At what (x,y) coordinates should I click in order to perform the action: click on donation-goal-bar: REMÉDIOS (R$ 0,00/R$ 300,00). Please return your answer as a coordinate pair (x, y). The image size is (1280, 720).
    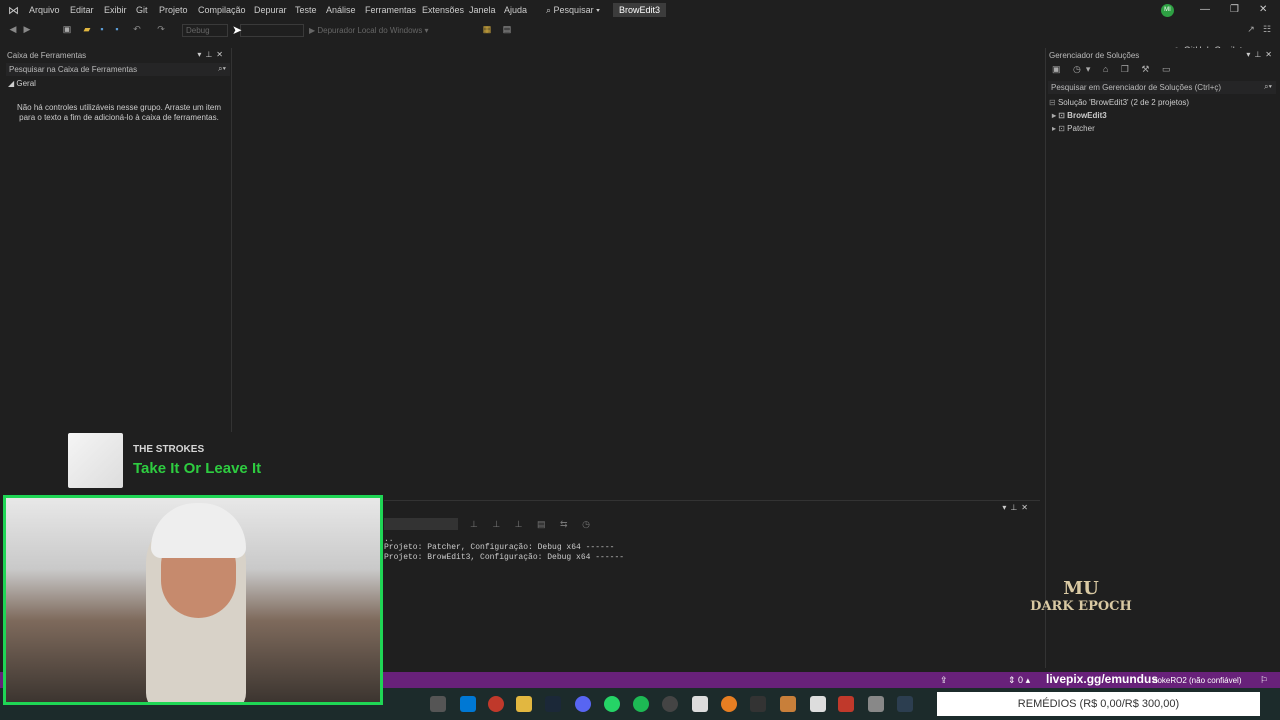
    Looking at the image, I should click on (1098, 704).